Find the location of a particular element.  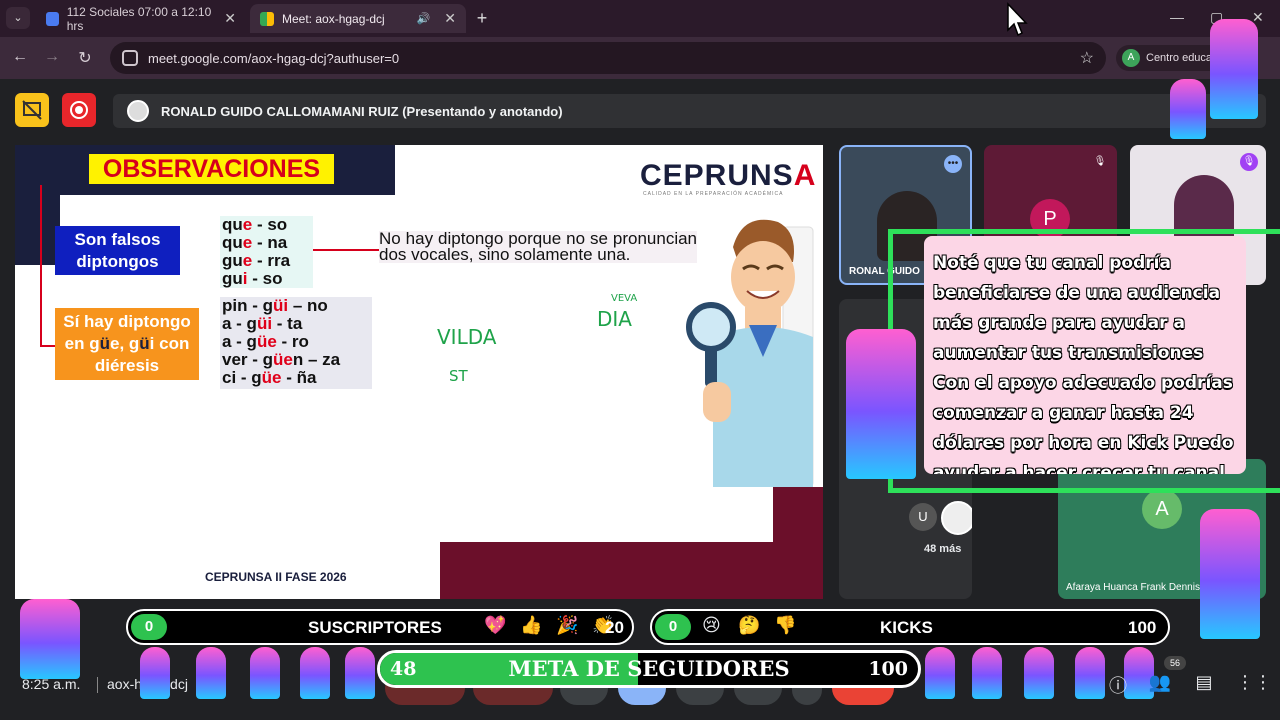

subs-goal: 20 is located at coordinates (614, 627).